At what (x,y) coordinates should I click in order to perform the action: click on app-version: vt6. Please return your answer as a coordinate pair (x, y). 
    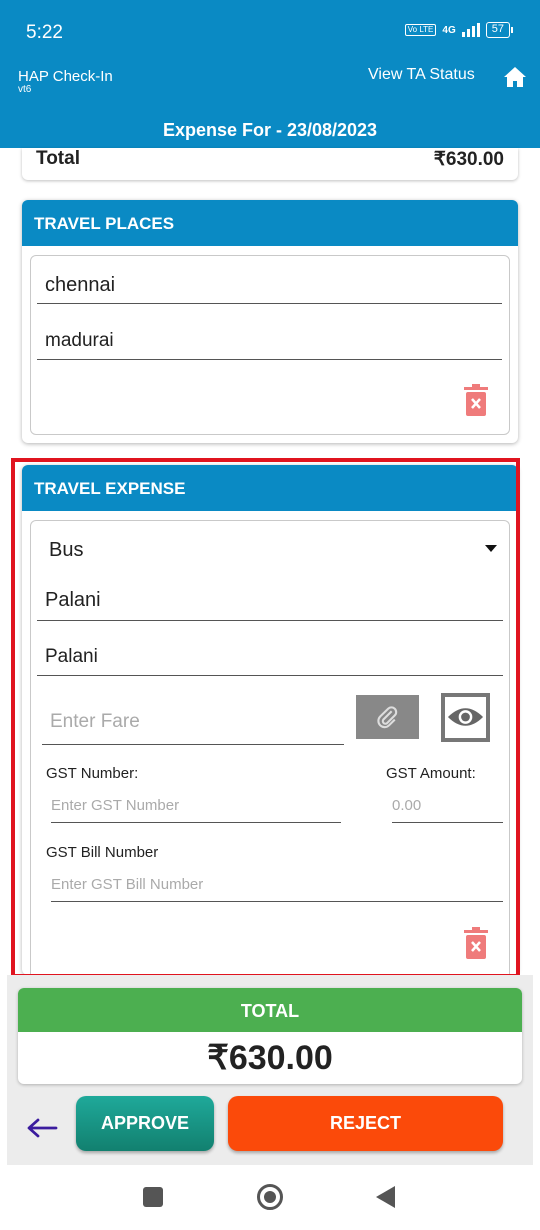
    Looking at the image, I should click on (25, 89).